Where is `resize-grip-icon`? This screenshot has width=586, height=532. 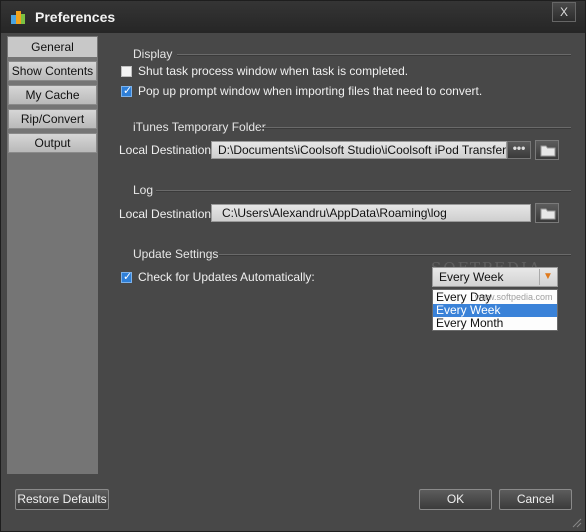
resize-grip-icon is located at coordinates (577, 523).